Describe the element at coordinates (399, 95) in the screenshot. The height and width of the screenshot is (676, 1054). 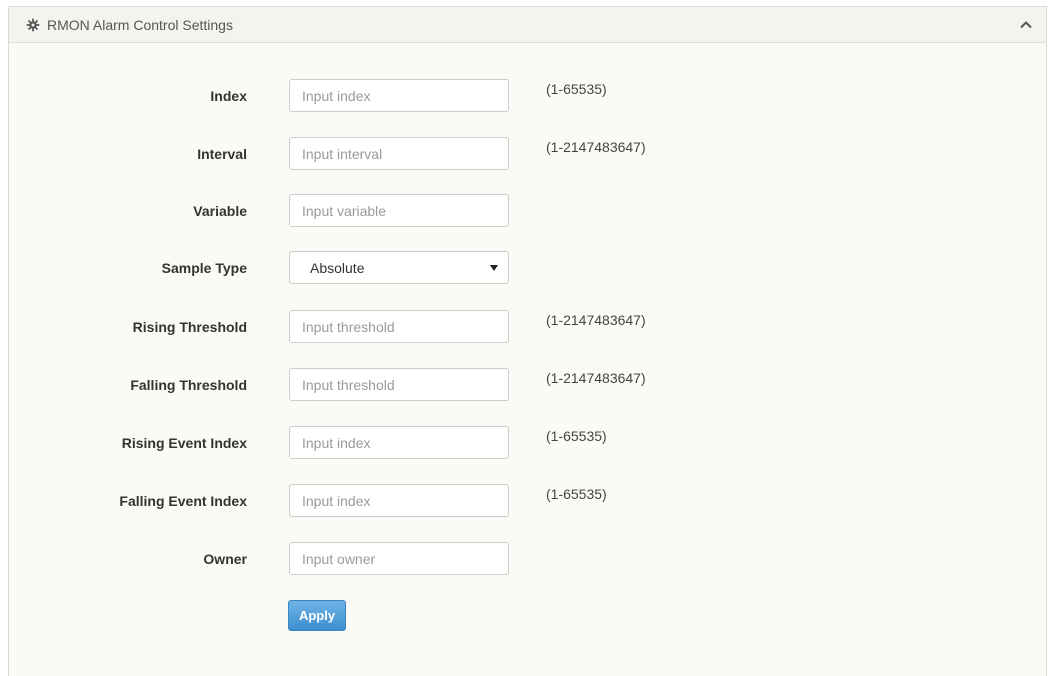
I see `index-input` at that location.